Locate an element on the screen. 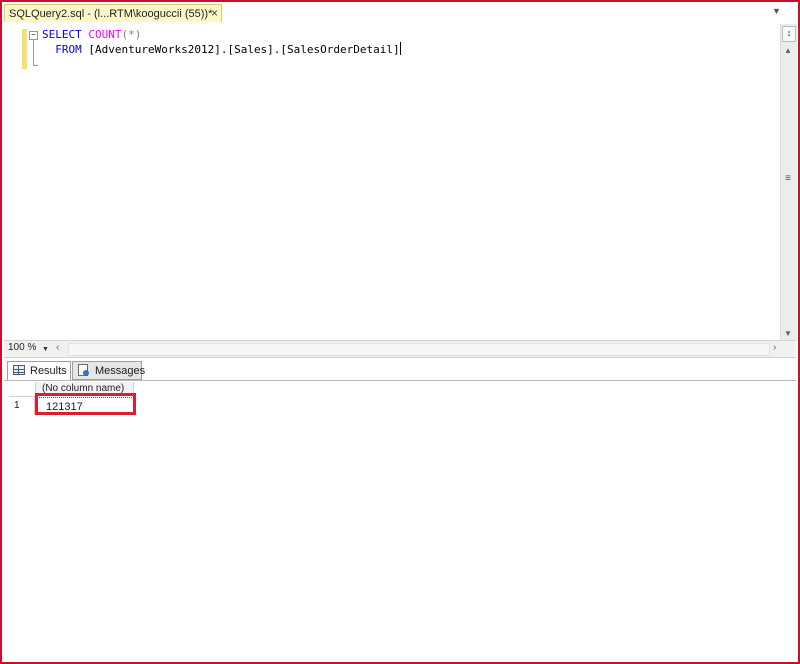  outline-tick is located at coordinates (35, 65).